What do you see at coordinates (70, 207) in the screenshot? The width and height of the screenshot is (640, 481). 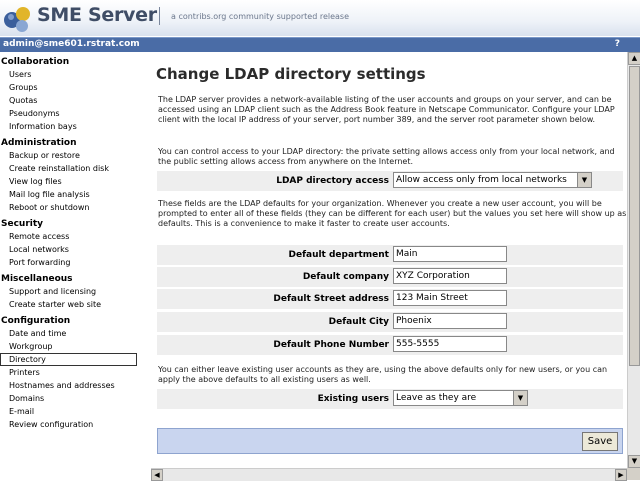 I see `sidebar-item-reboot-or-shutdown: Reboot or shutdown` at bounding box center [70, 207].